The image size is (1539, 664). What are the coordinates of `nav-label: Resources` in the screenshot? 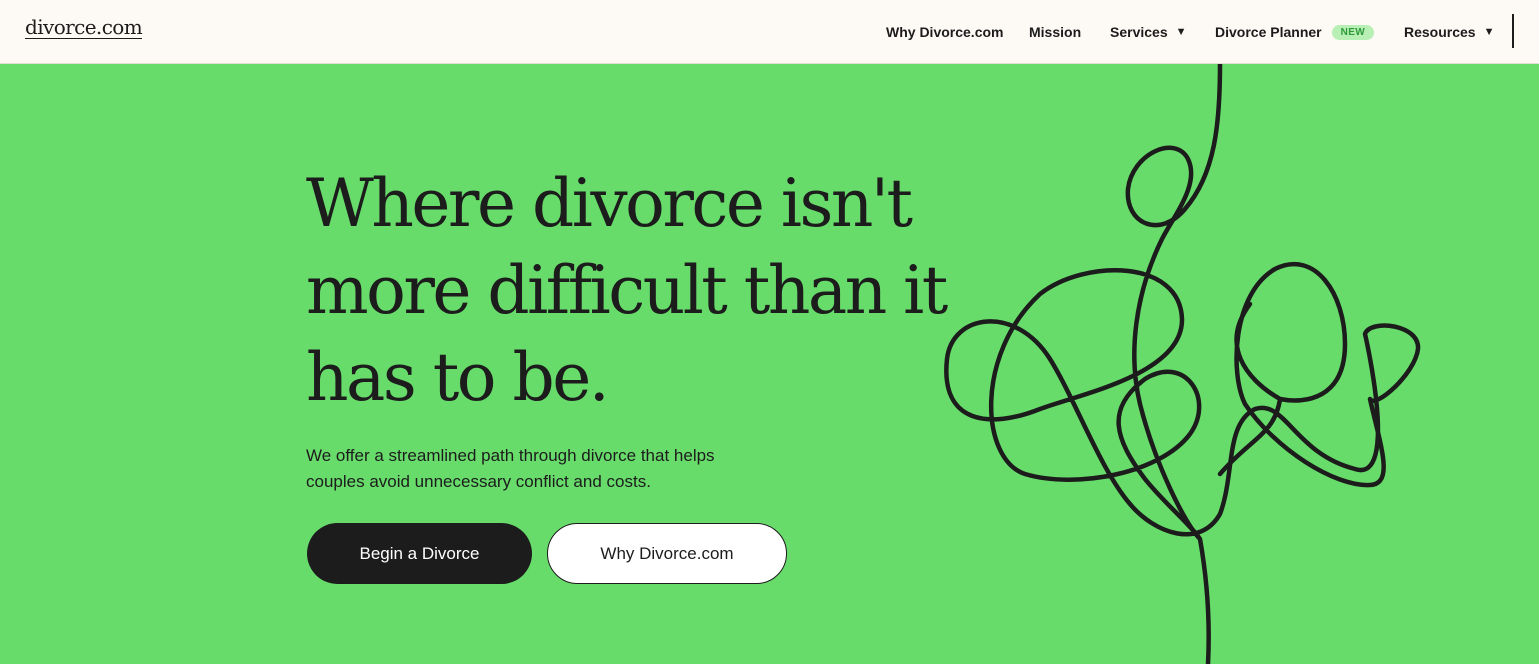 It's located at (1440, 32).